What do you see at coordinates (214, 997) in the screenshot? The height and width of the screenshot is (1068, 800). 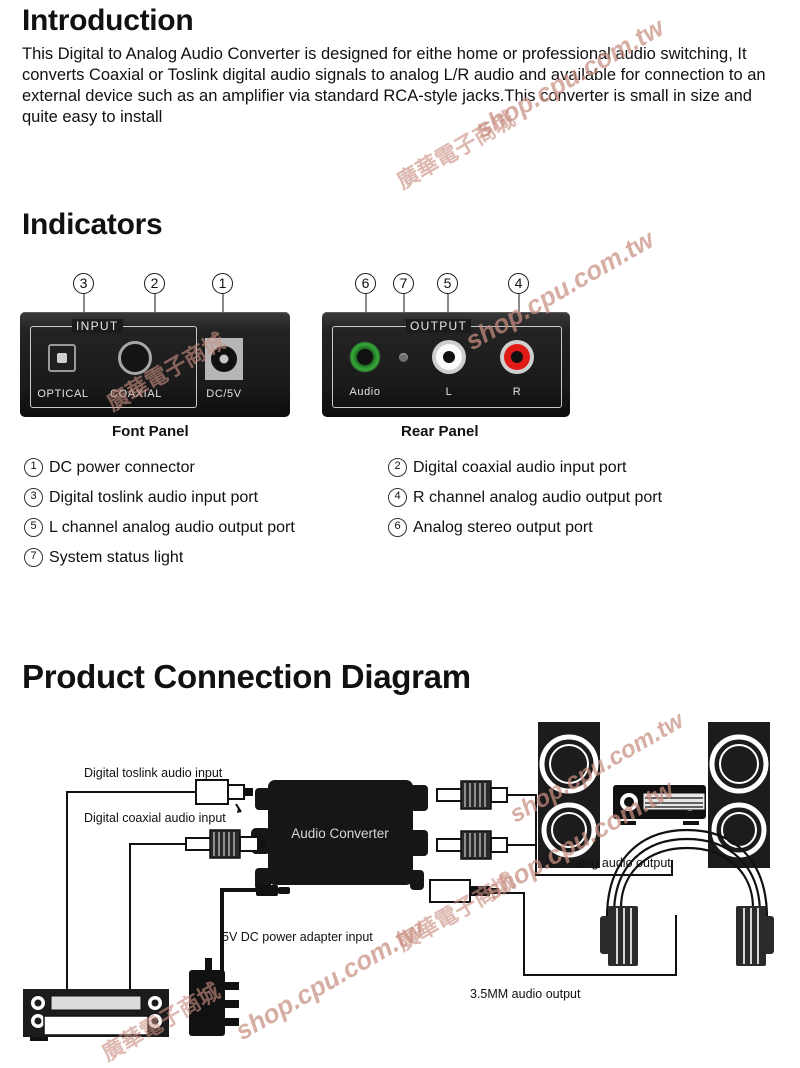 I see `power-adapter-icon` at bounding box center [214, 997].